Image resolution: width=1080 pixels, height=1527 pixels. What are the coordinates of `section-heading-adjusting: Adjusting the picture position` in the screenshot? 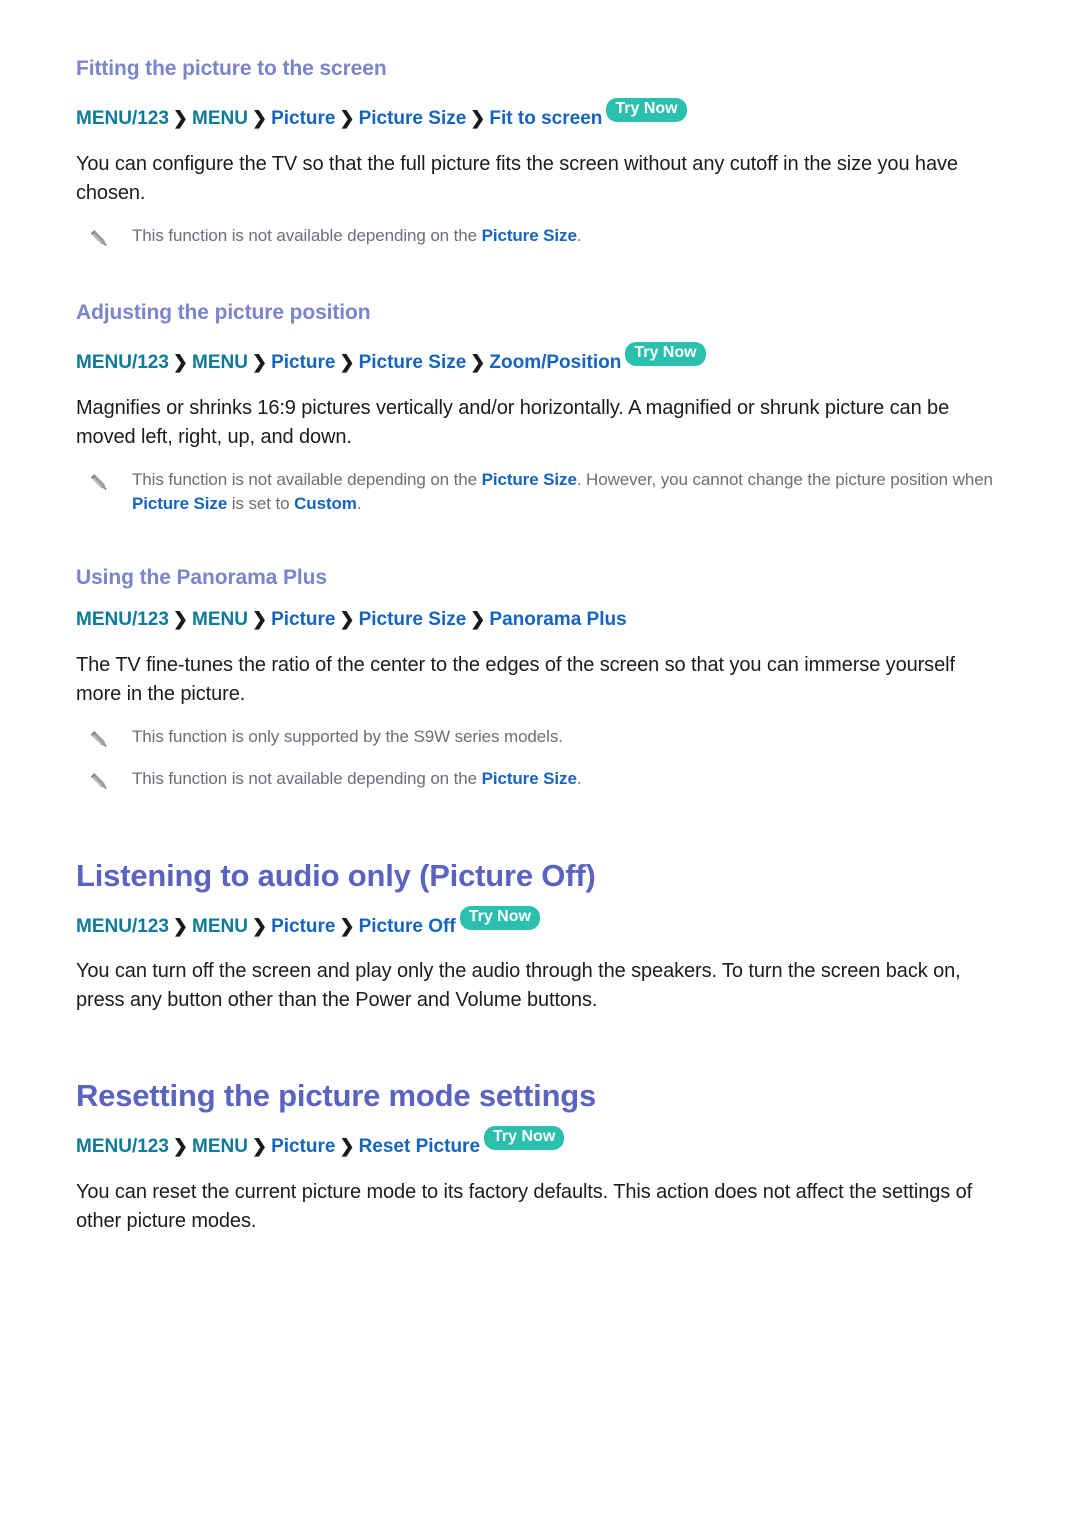 It's located at (223, 312).